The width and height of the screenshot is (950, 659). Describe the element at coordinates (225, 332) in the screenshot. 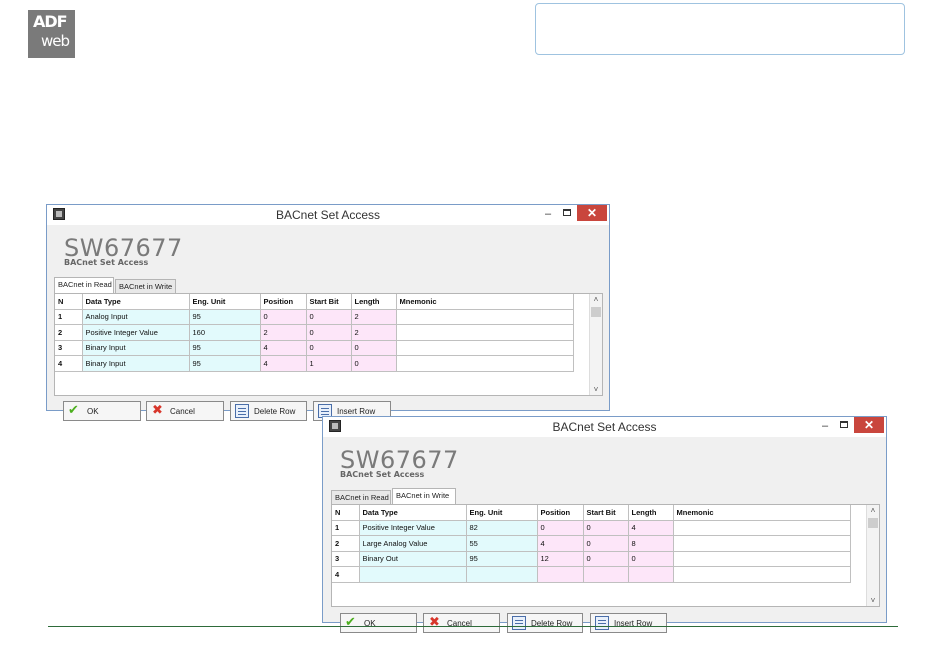

I see `cell-eng-unit: 160` at that location.